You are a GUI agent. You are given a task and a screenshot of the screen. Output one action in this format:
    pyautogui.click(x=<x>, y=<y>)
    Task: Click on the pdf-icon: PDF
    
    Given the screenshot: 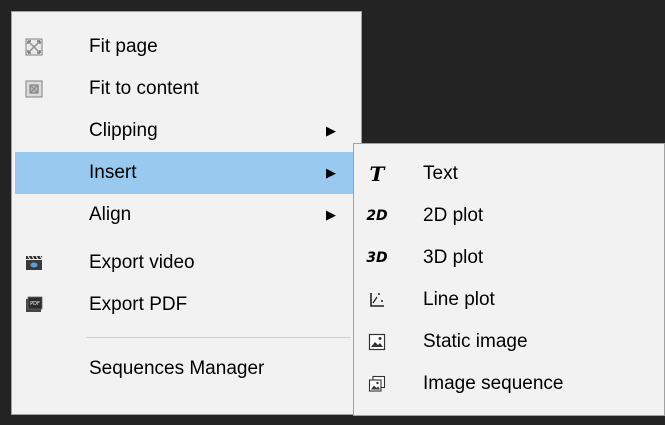 What is the action you would take?
    pyautogui.click(x=34, y=305)
    